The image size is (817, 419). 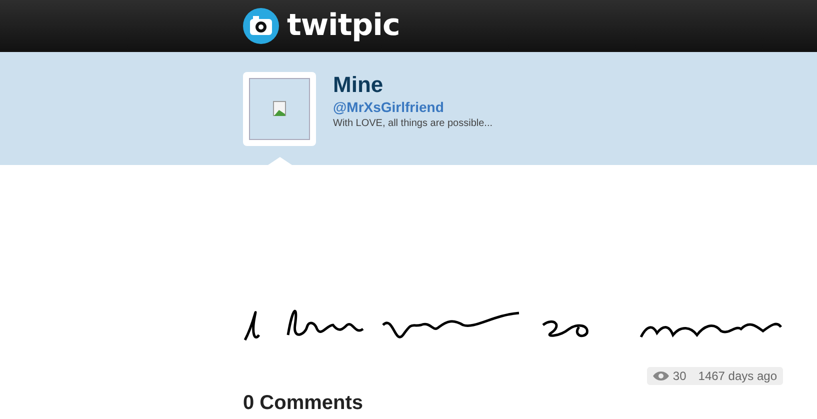 What do you see at coordinates (280, 161) in the screenshot?
I see `pointer-notch` at bounding box center [280, 161].